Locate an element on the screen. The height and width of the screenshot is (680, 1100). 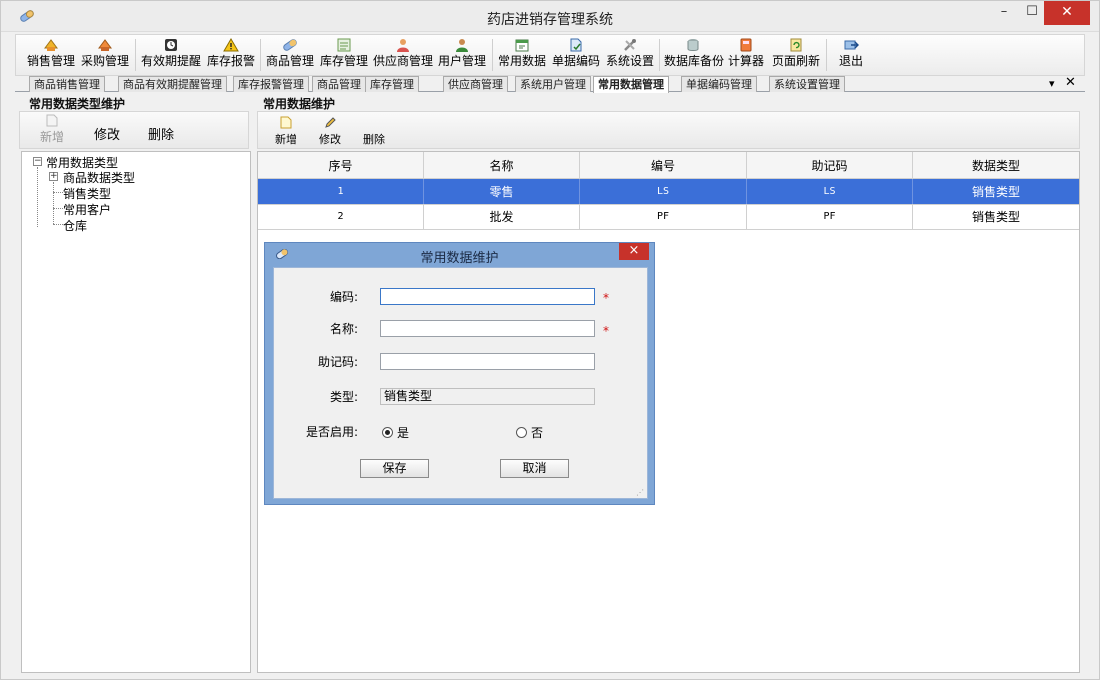
settings-icon is located at coordinates (630, 45).